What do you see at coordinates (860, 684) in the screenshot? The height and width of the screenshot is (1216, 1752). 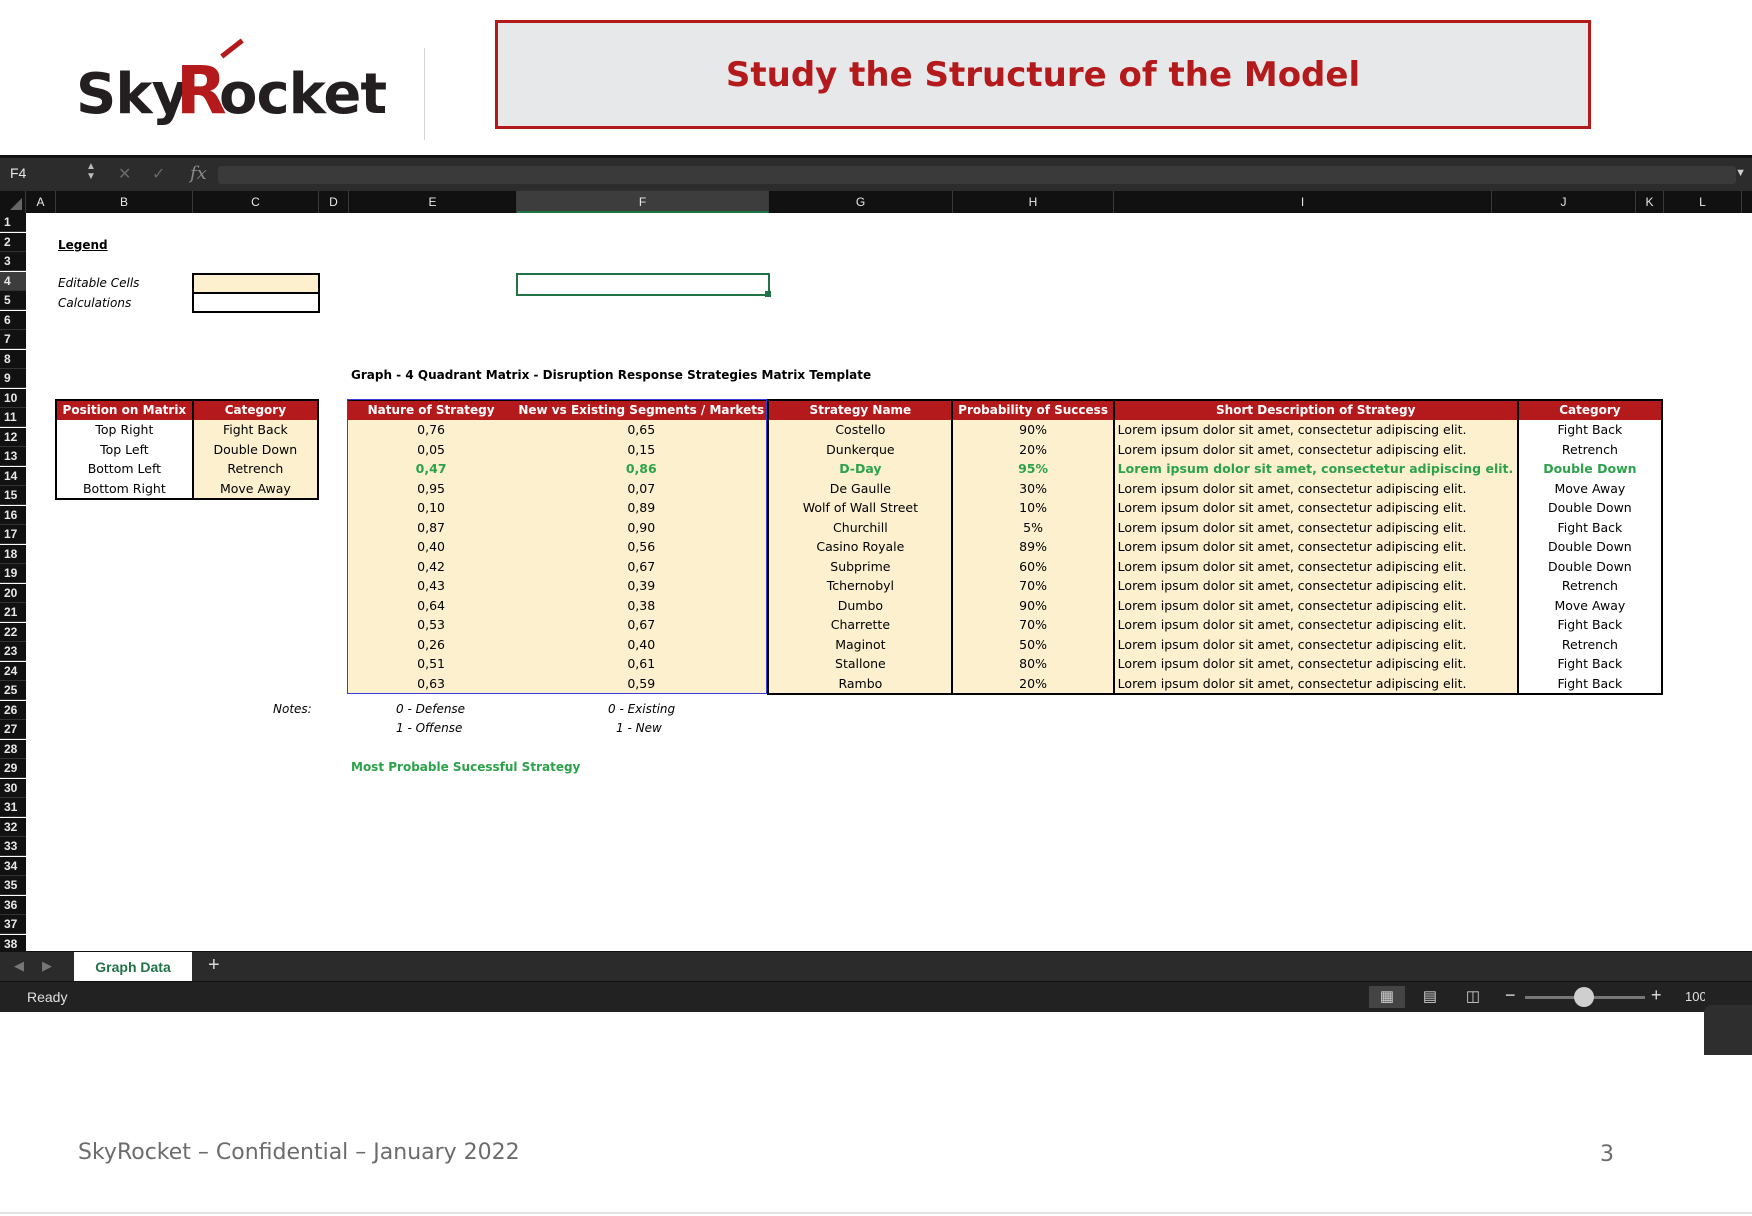 I see `strategy-name-cell: Rambo` at bounding box center [860, 684].